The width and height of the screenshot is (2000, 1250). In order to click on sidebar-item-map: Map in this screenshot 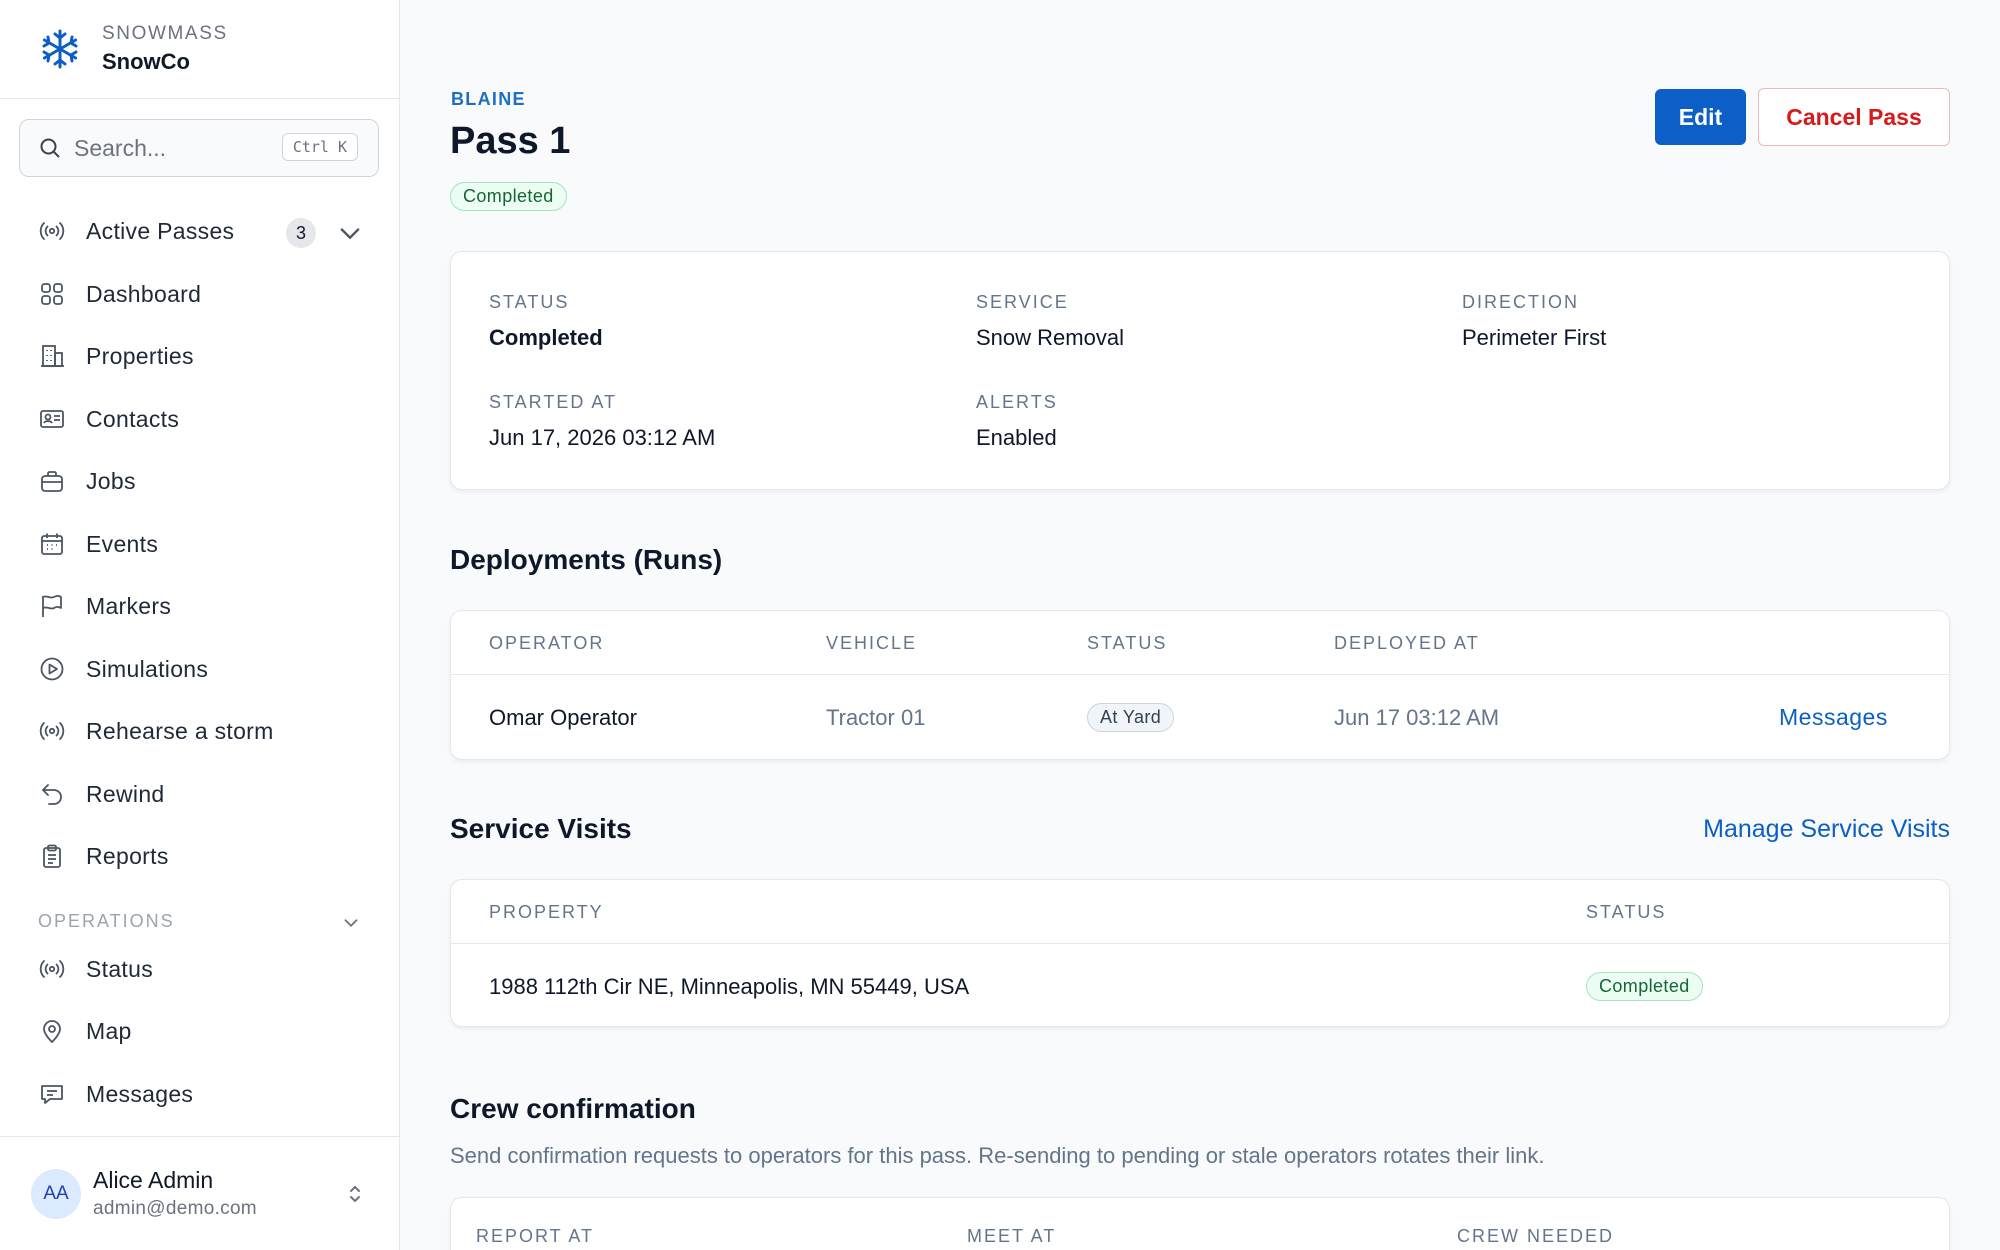, I will do `click(200, 1031)`.